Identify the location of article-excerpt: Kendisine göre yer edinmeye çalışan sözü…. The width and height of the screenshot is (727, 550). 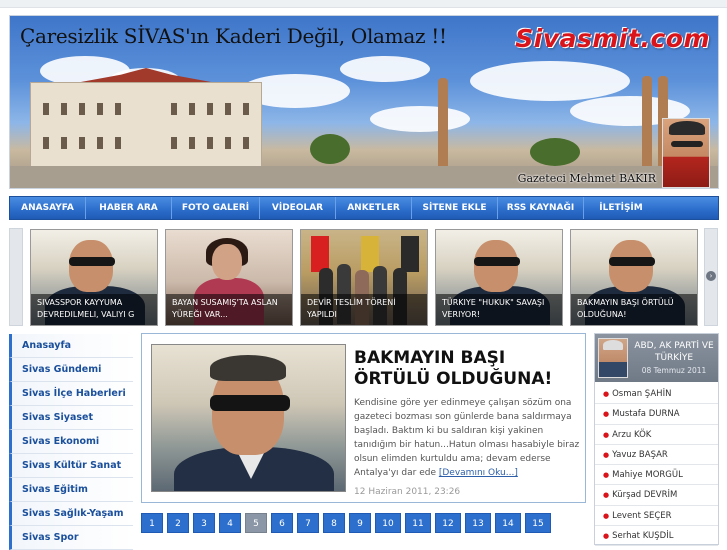
(468, 438).